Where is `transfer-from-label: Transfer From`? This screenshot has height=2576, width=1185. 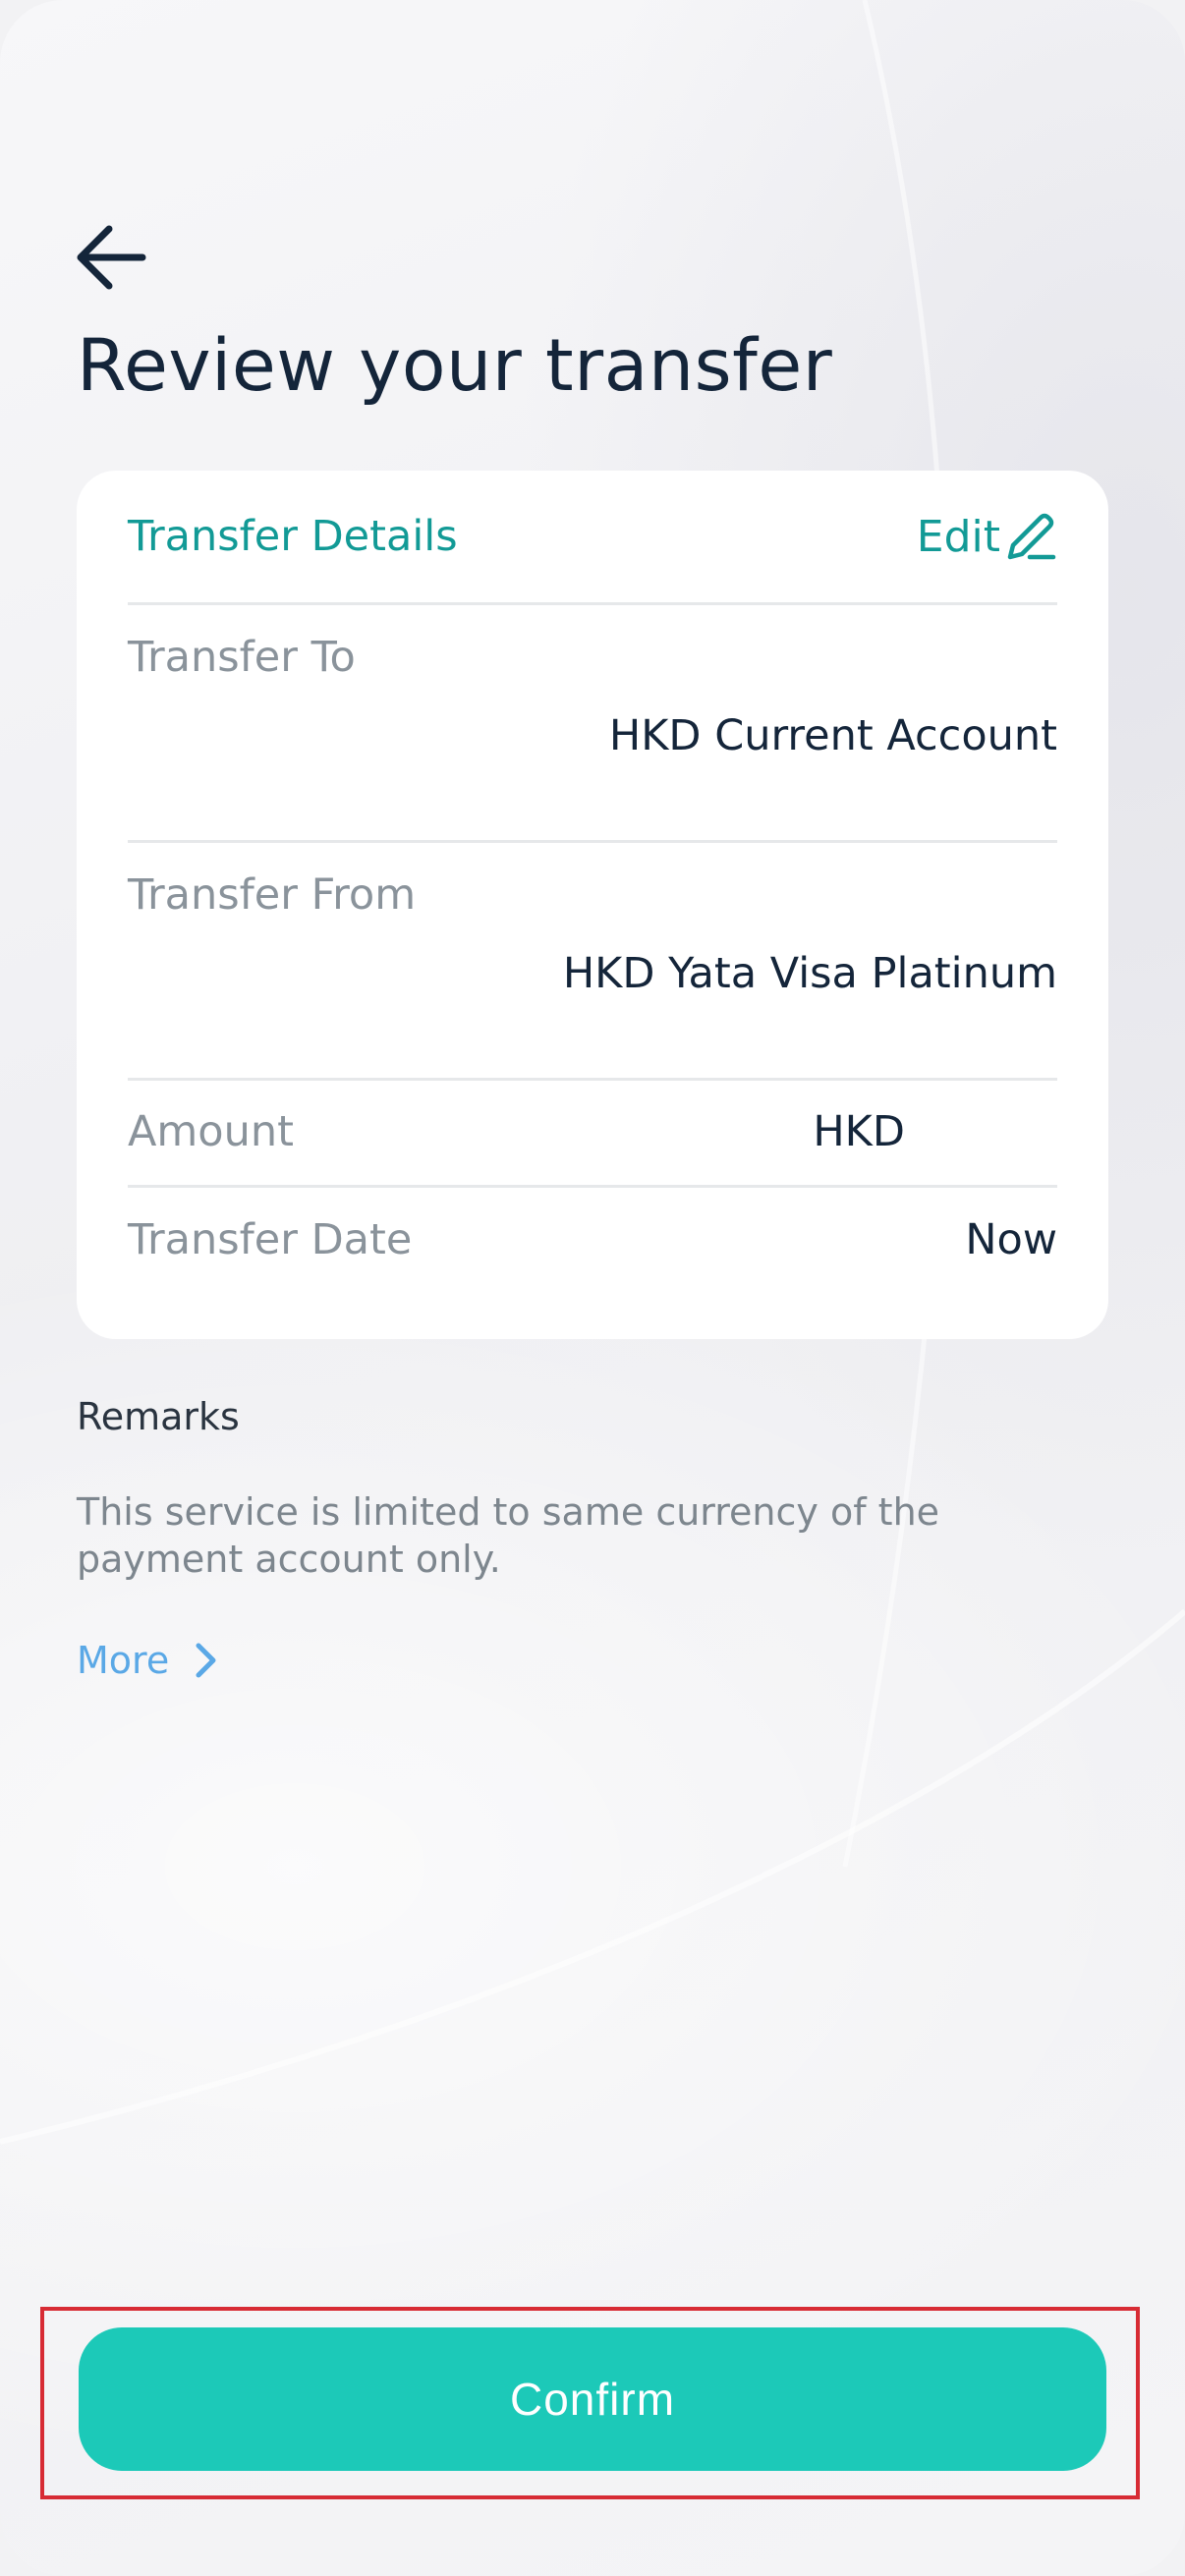 transfer-from-label: Transfer From is located at coordinates (273, 895).